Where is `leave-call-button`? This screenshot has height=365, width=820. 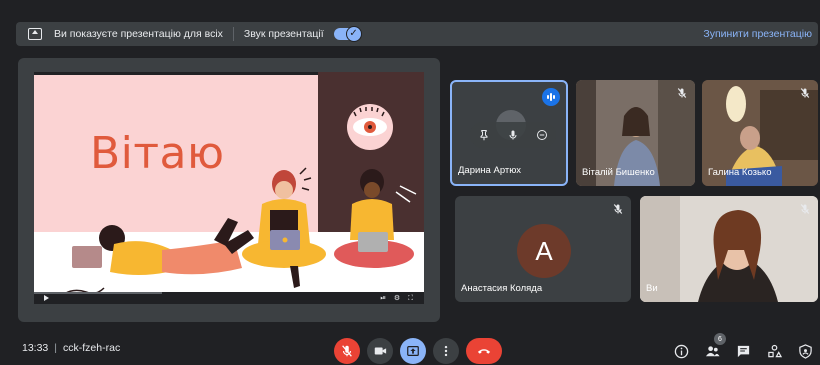 leave-call-button is located at coordinates (484, 351).